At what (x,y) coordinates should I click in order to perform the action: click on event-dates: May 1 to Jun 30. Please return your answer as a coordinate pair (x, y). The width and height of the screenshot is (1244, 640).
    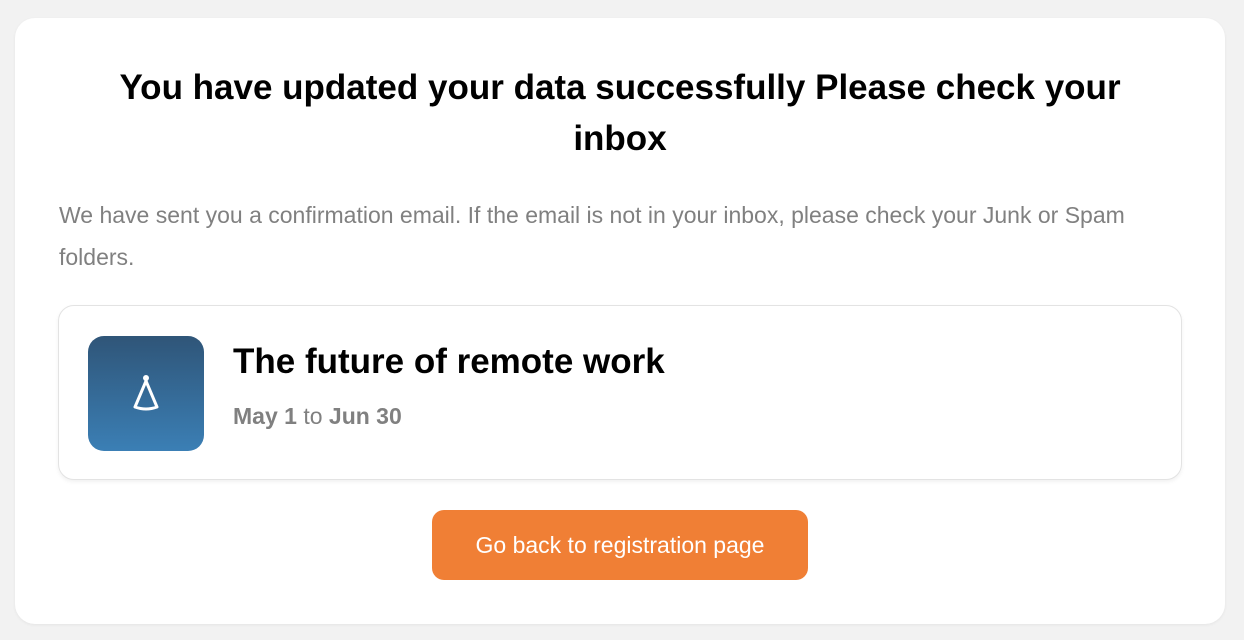
    Looking at the image, I should click on (317, 416).